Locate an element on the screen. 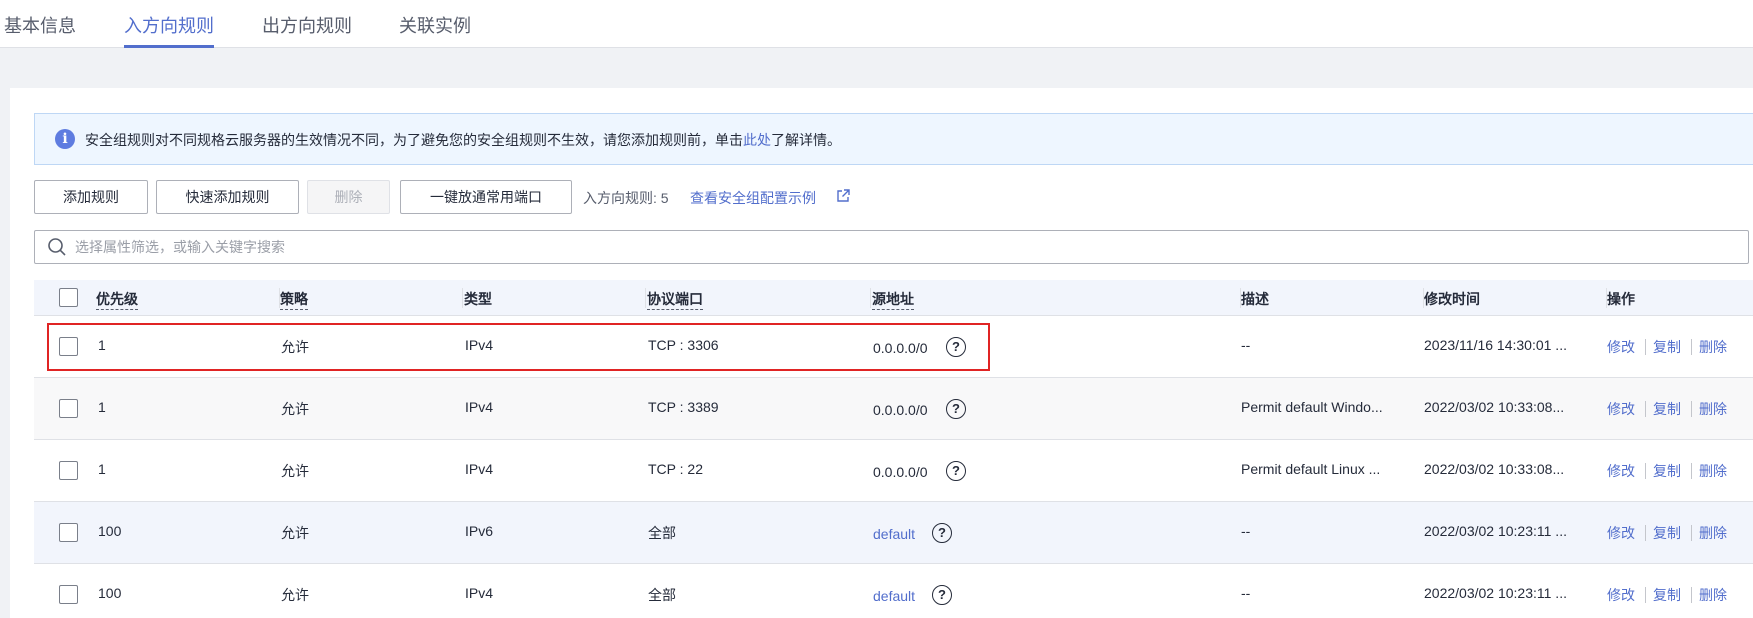 The width and height of the screenshot is (1753, 618). column-description: 描述 is located at coordinates (1255, 299).